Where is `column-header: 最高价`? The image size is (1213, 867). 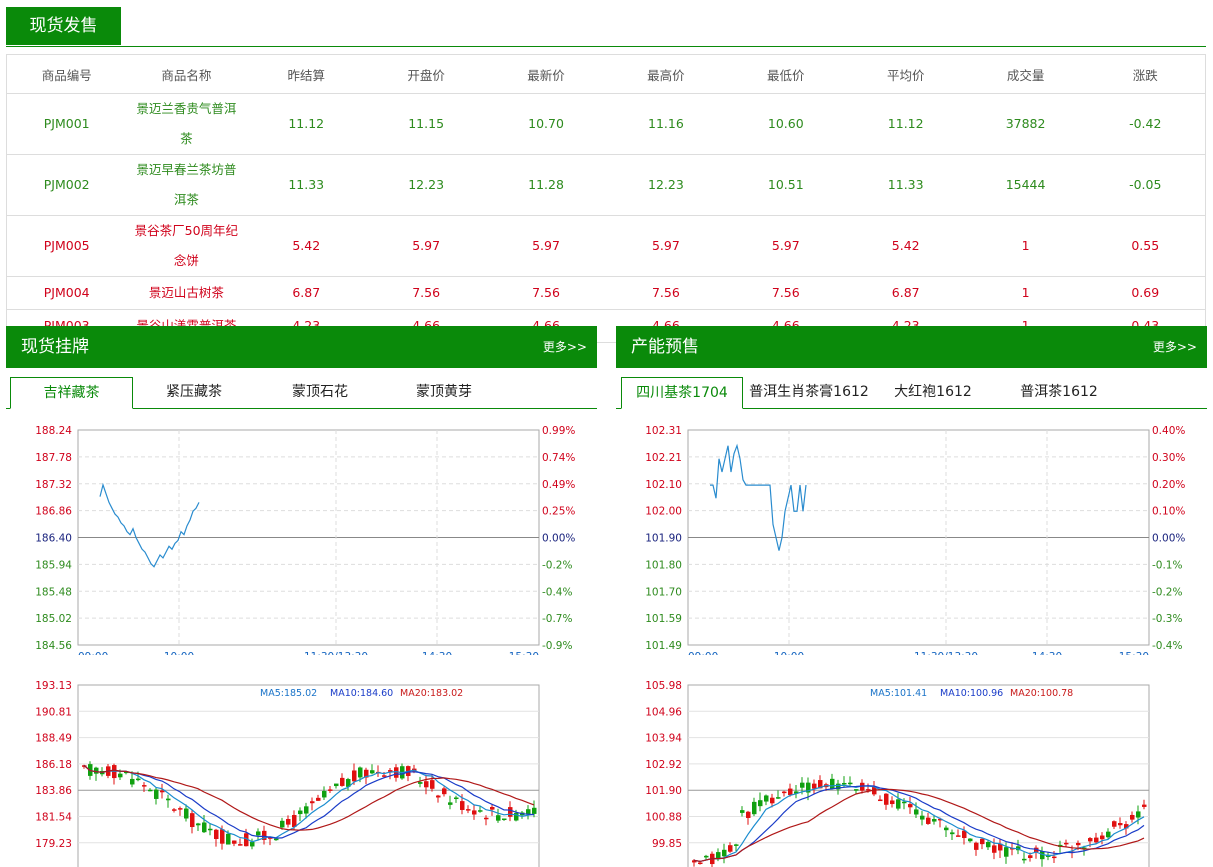
column-header: 最高价 is located at coordinates (665, 74).